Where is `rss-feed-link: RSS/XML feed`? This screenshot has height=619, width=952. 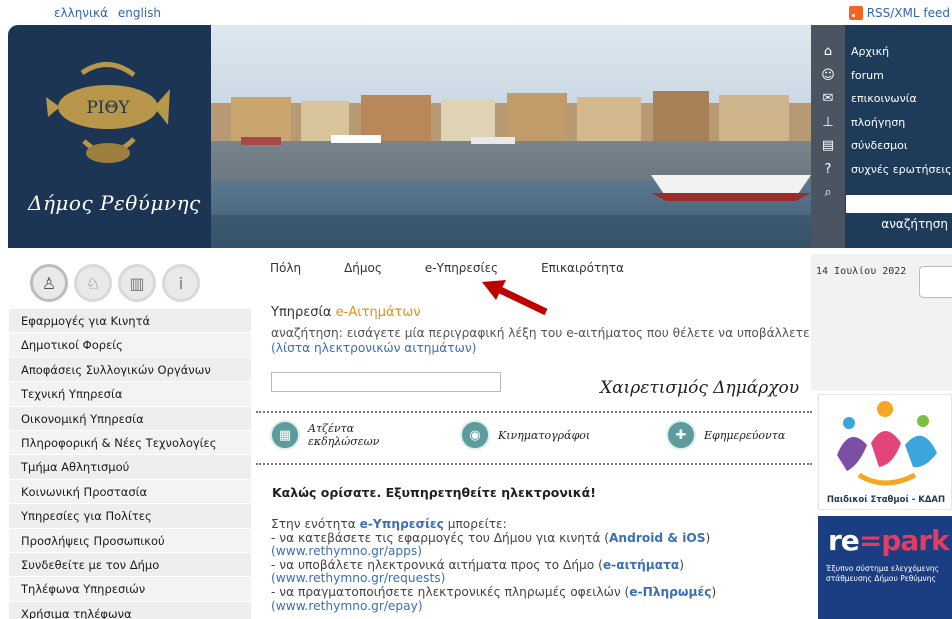
rss-feed-link: RSS/XML feed is located at coordinates (899, 13).